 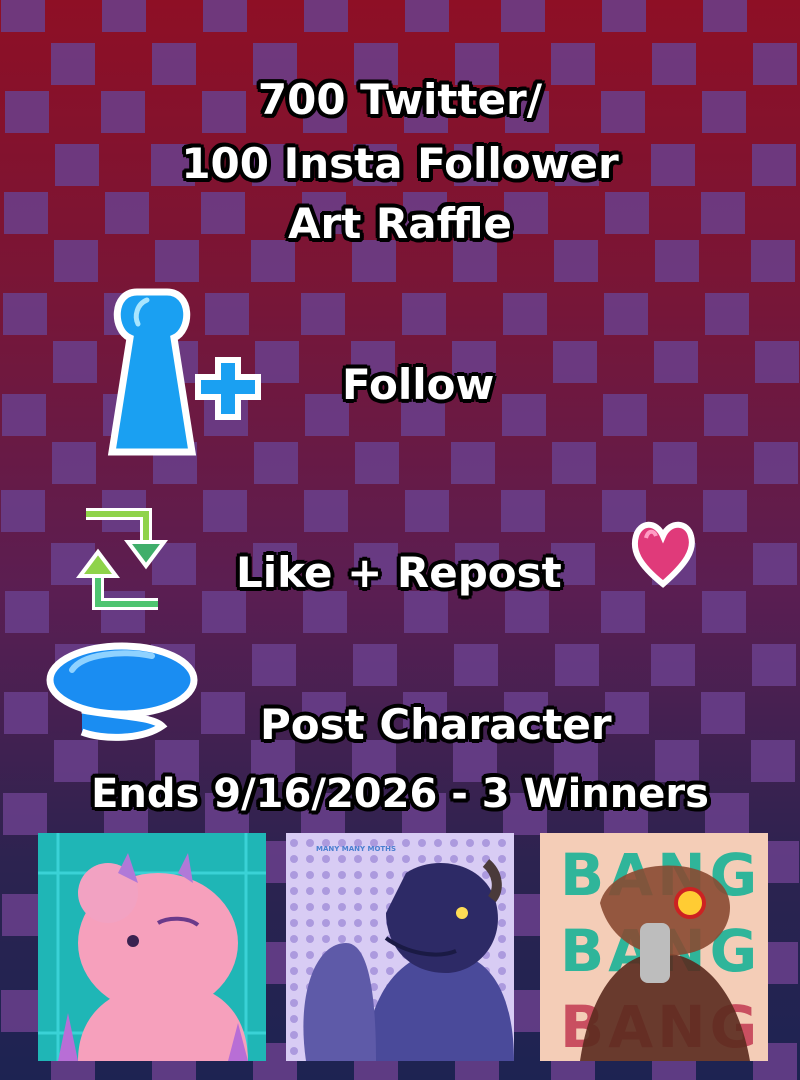 I want to click on art-thumbnail-pink-bear, so click(x=152, y=947).